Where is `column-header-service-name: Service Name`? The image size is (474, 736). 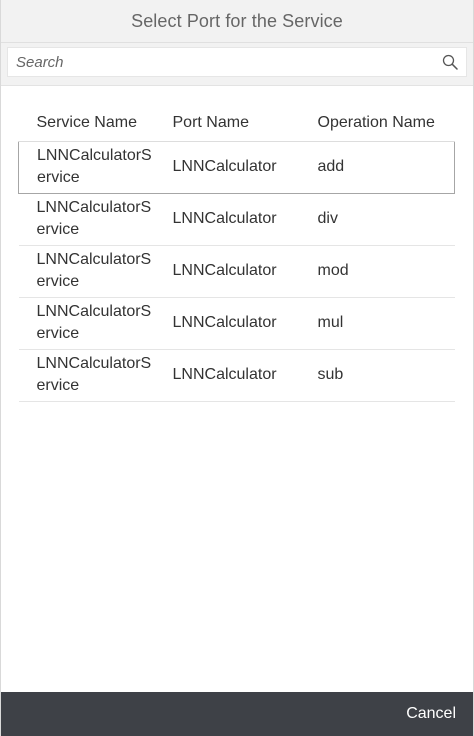 column-header-service-name: Service Name is located at coordinates (86, 123).